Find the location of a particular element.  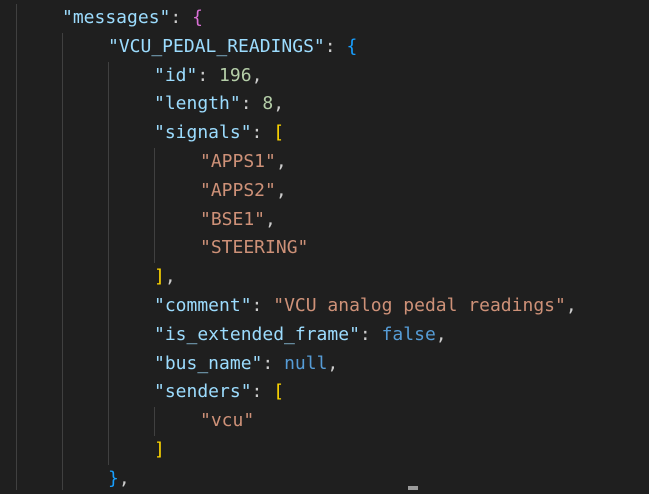

code-line: "comment": "VCU analog pedal readings", is located at coordinates (365, 306).